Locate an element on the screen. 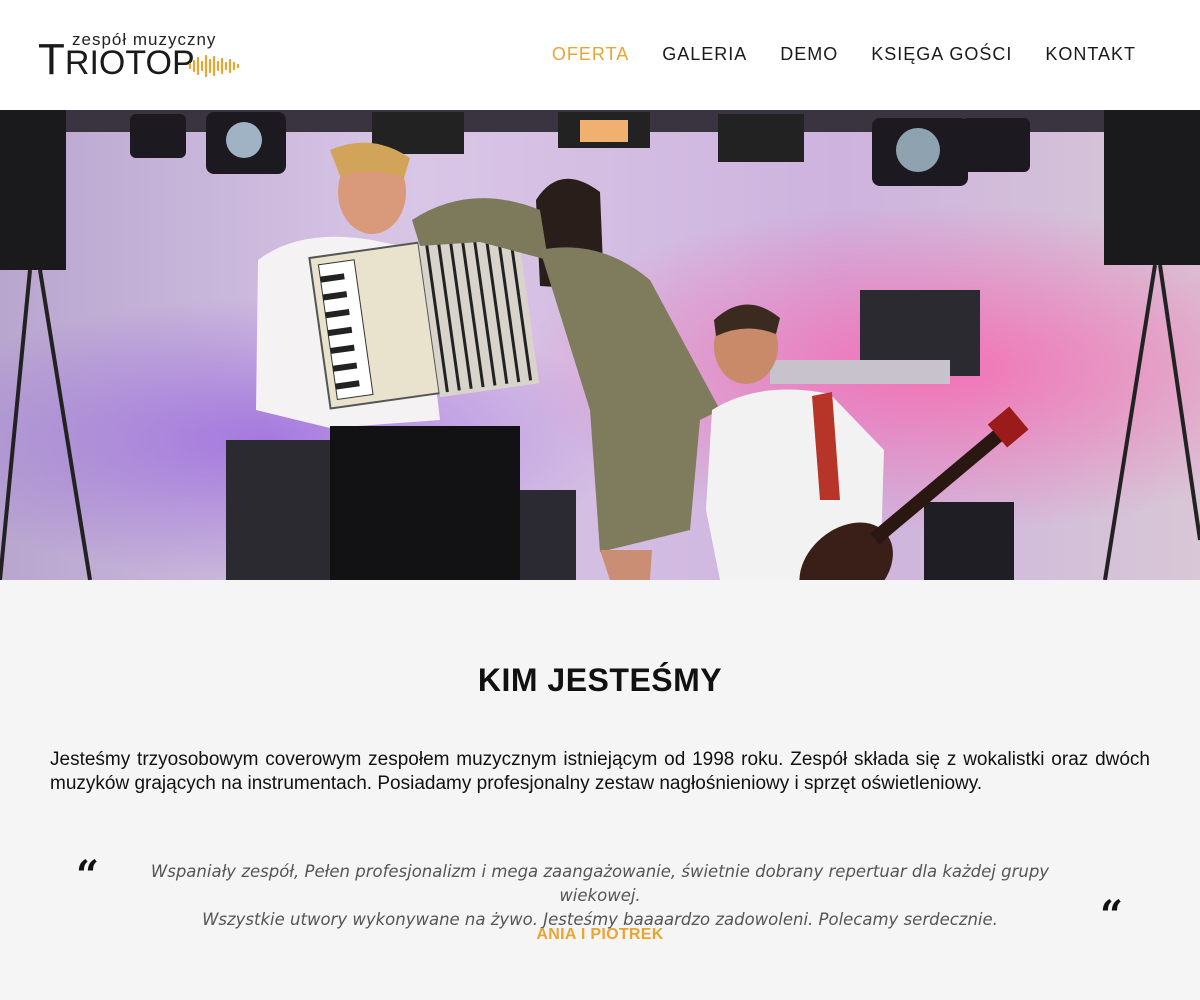  logo-name-initial: T is located at coordinates (51, 59).